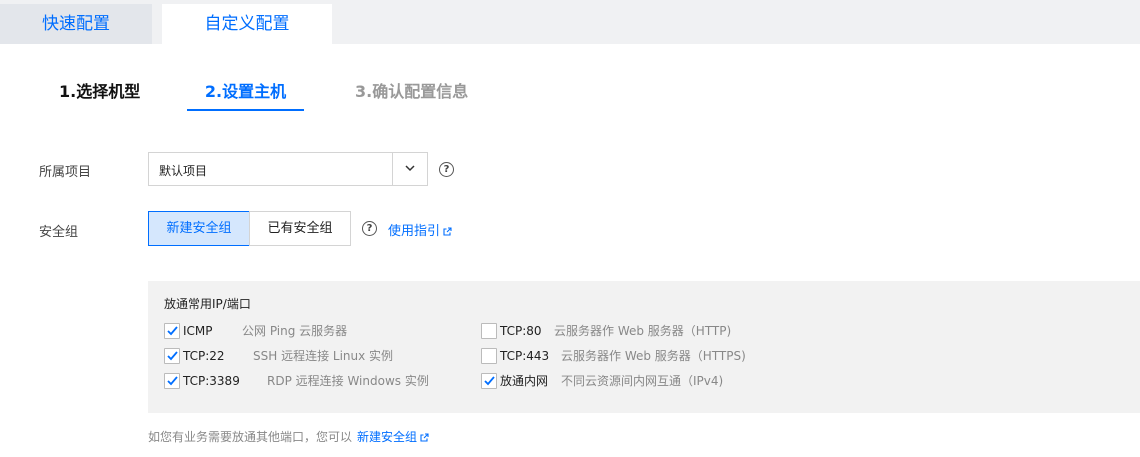 The width and height of the screenshot is (1140, 457). What do you see at coordinates (59, 232) in the screenshot?
I see `security-group-label: 安全组` at bounding box center [59, 232].